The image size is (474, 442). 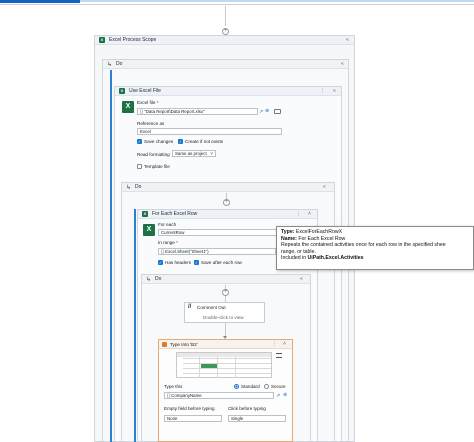 What do you see at coordinates (193, 418) in the screenshot?
I see `empty-field-select: None` at bounding box center [193, 418].